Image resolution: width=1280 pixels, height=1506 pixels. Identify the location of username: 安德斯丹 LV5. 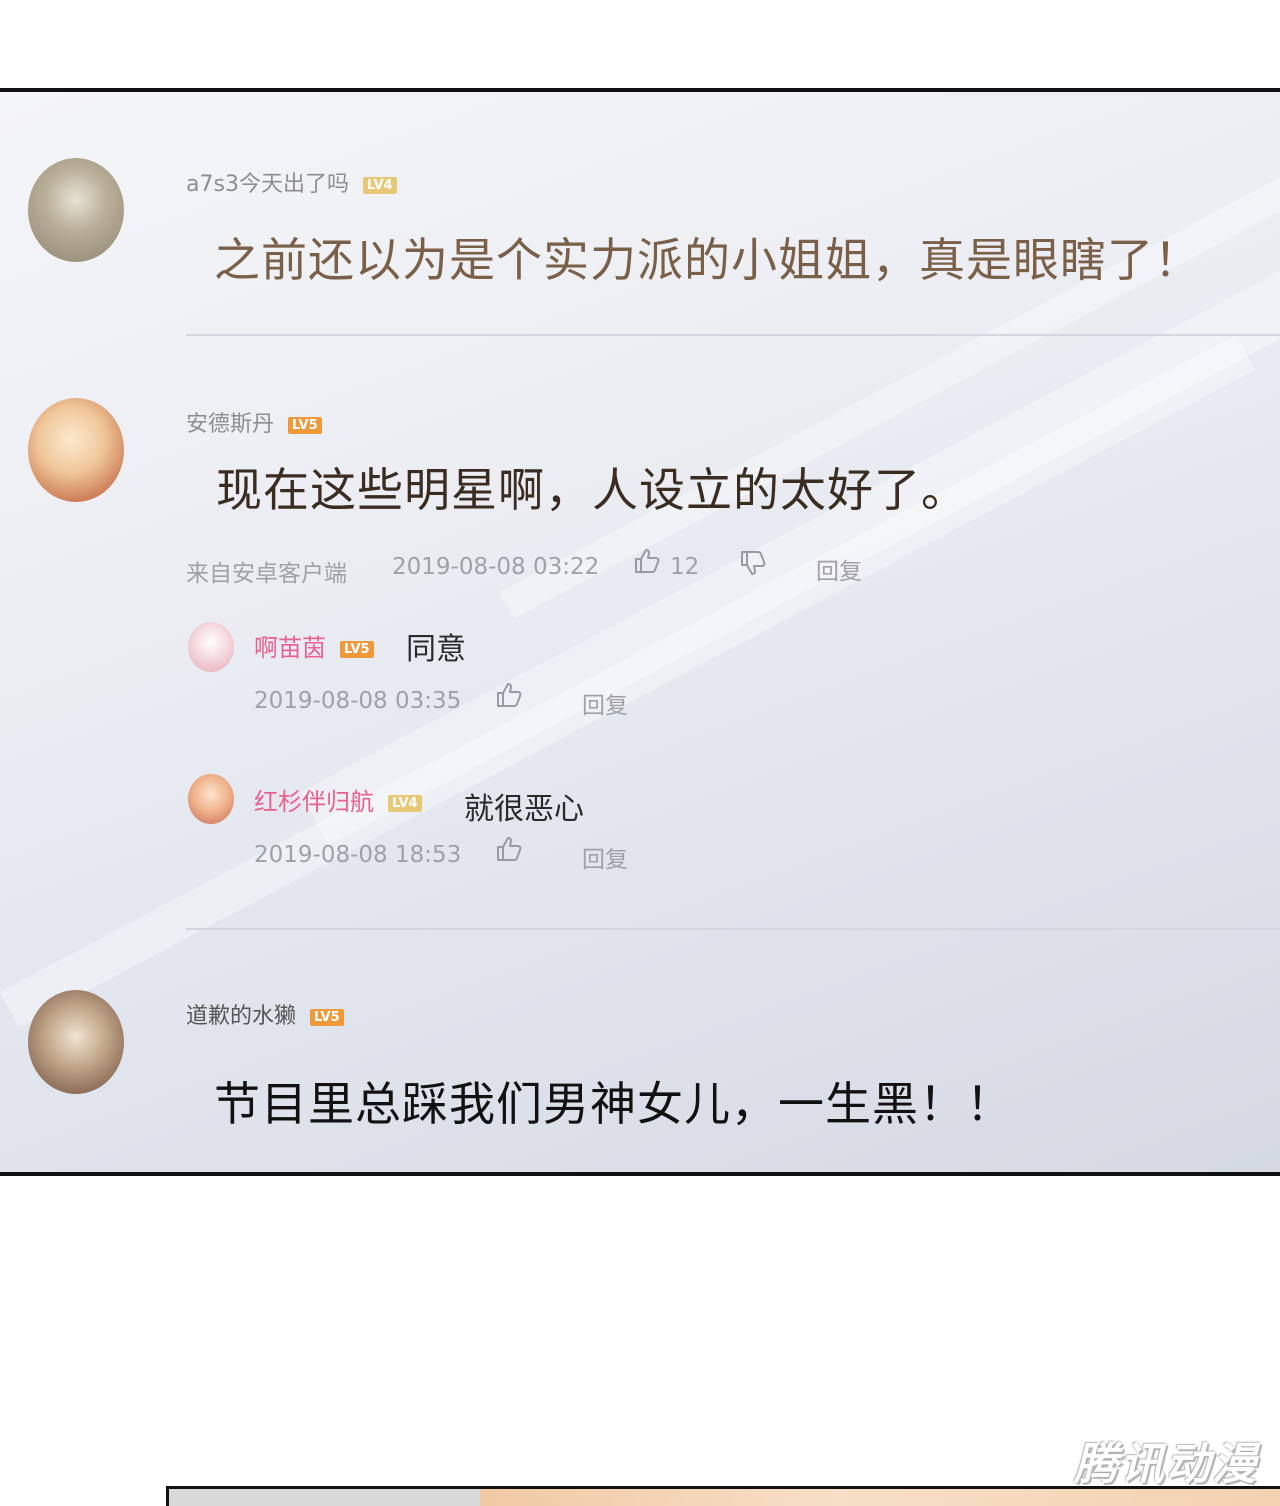
(254, 422).